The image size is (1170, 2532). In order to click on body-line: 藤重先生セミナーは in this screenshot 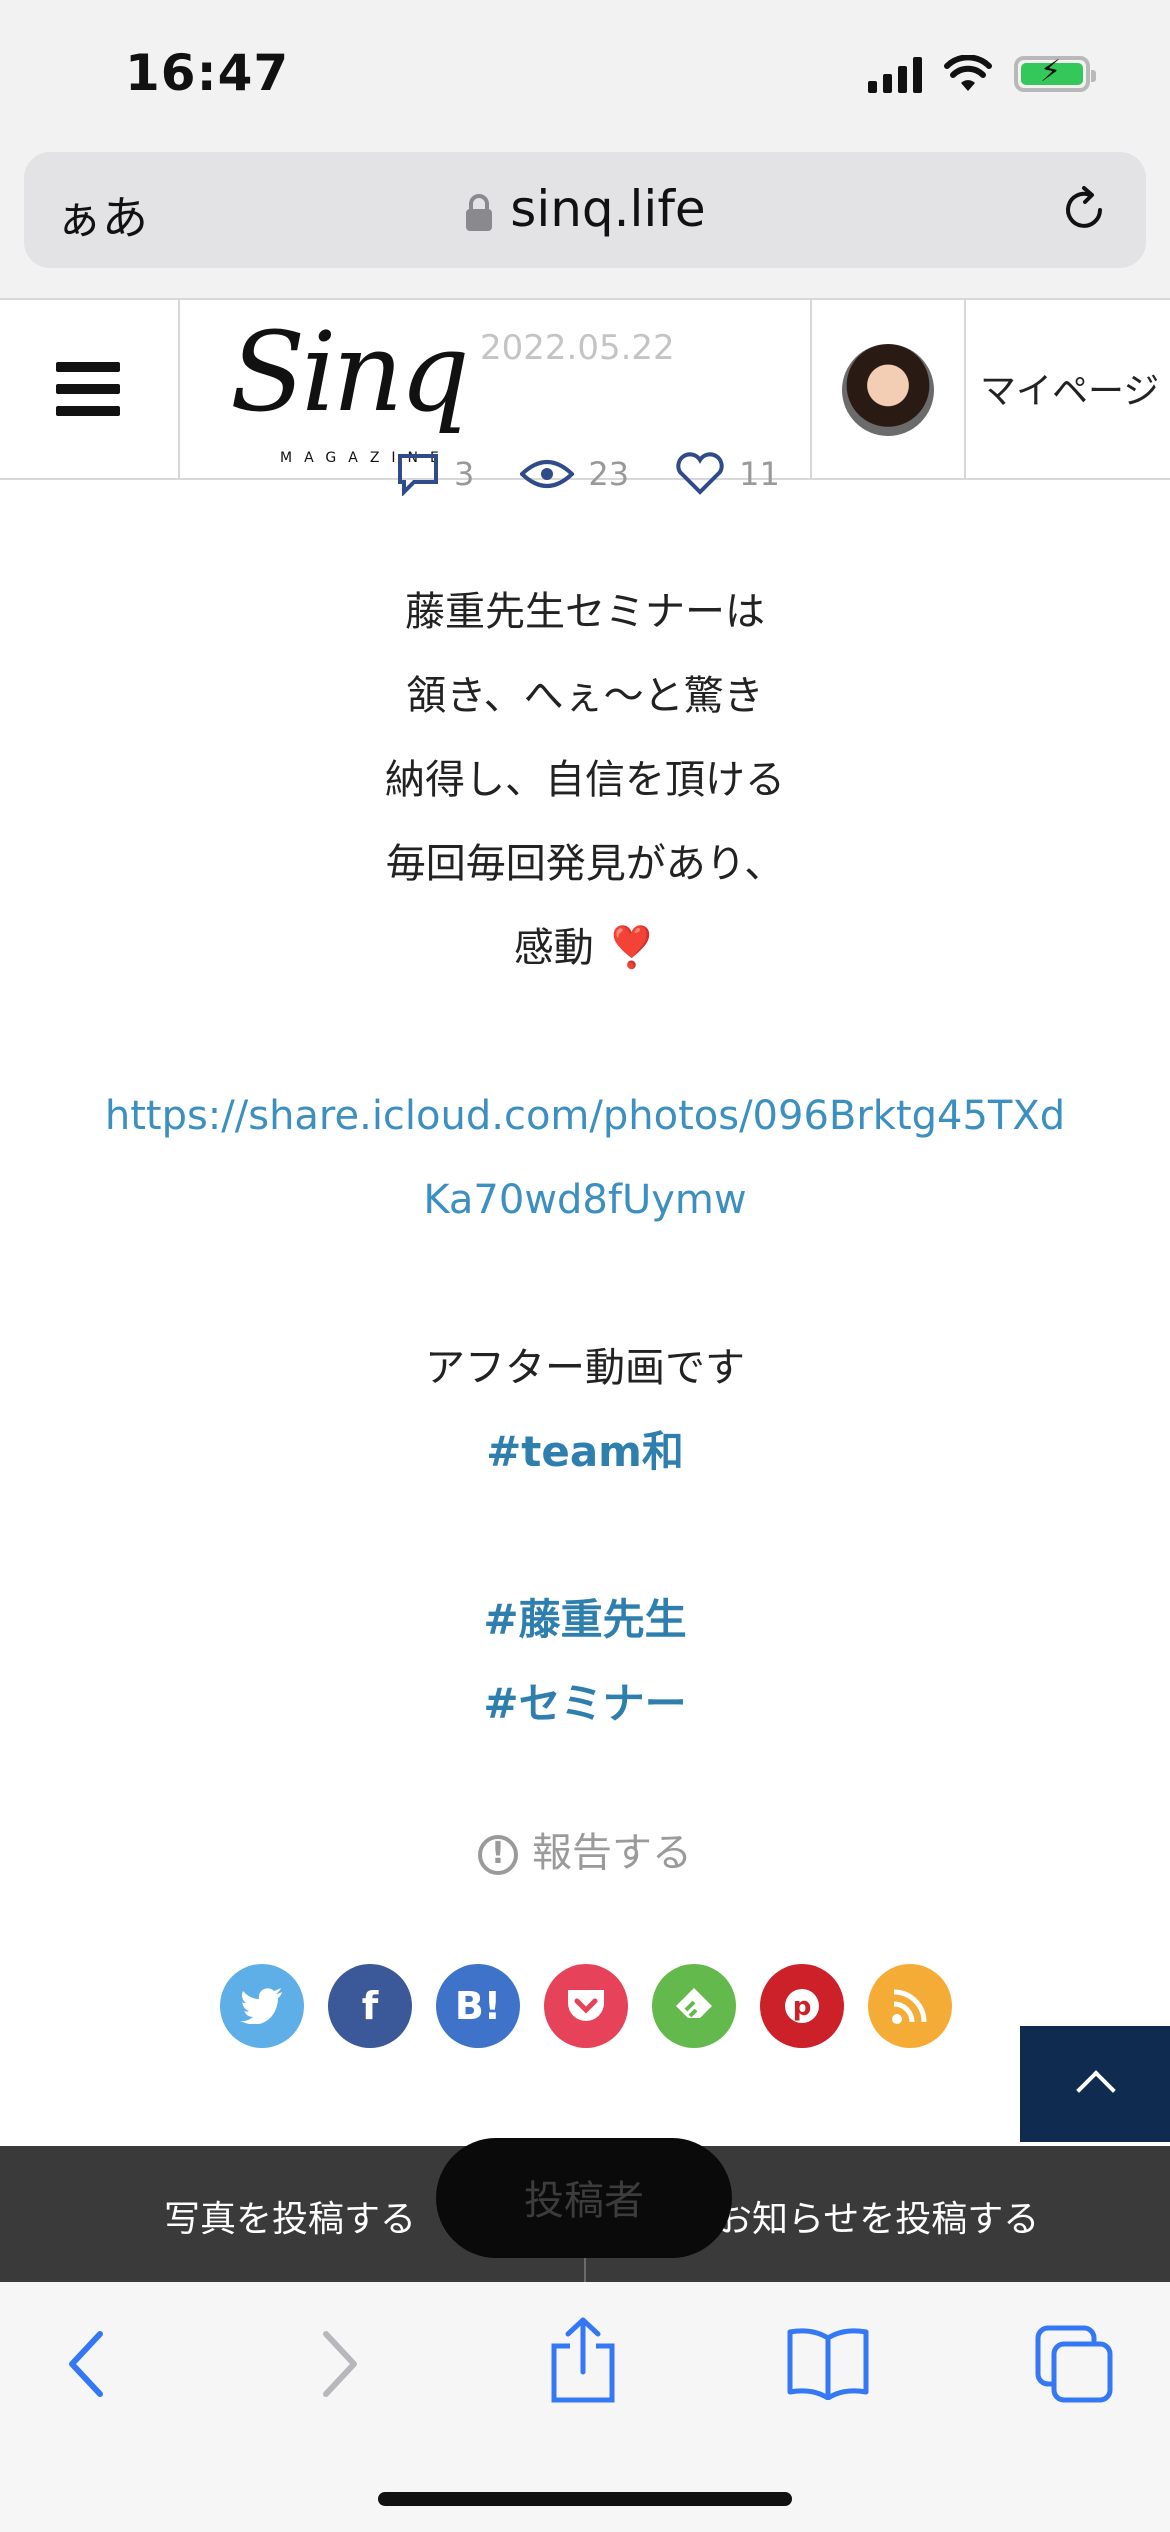, I will do `click(585, 612)`.